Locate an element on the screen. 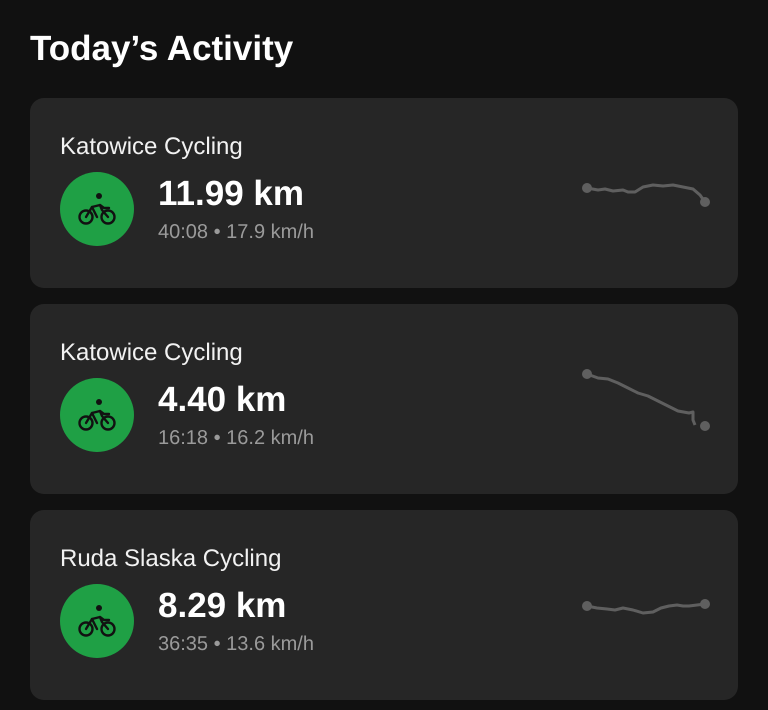  activity-details: 40:08 • 17.9 km/h is located at coordinates (236, 232).